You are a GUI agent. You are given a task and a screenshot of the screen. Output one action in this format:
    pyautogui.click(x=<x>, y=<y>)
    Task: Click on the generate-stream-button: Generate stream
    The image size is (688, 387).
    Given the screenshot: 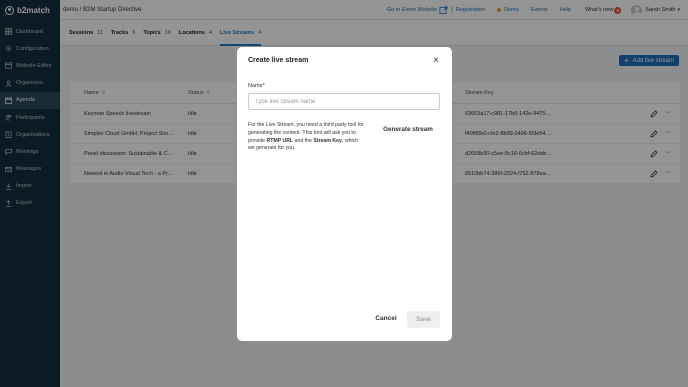 What is the action you would take?
    pyautogui.click(x=408, y=129)
    